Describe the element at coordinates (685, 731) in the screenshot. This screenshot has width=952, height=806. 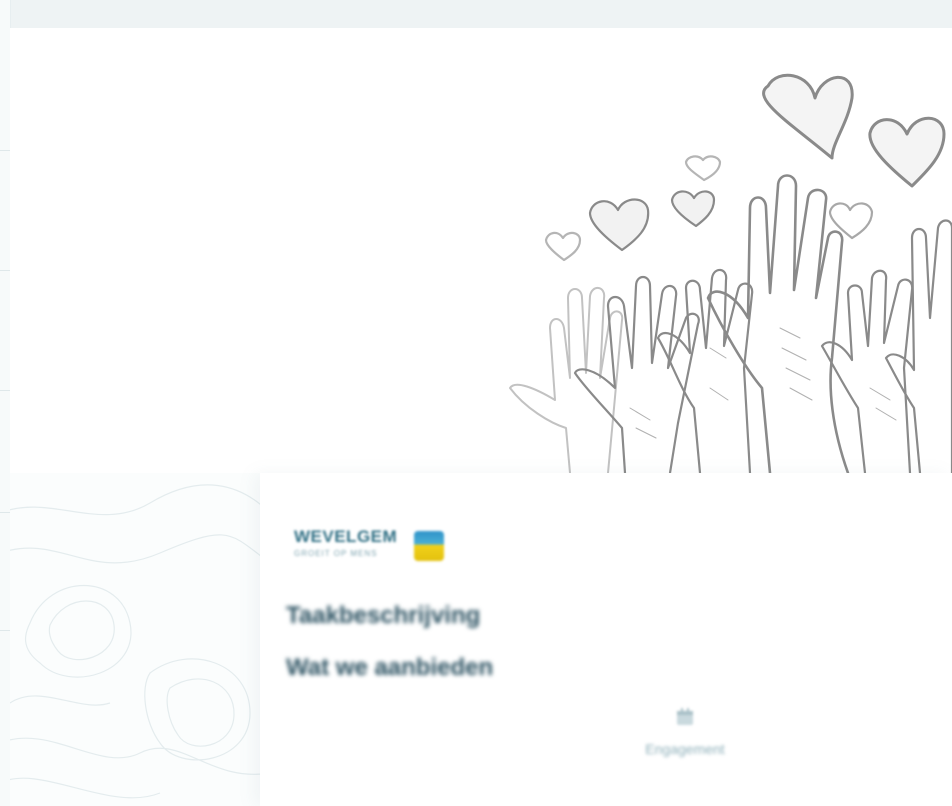
I see `engagement-badge: Engagement` at that location.